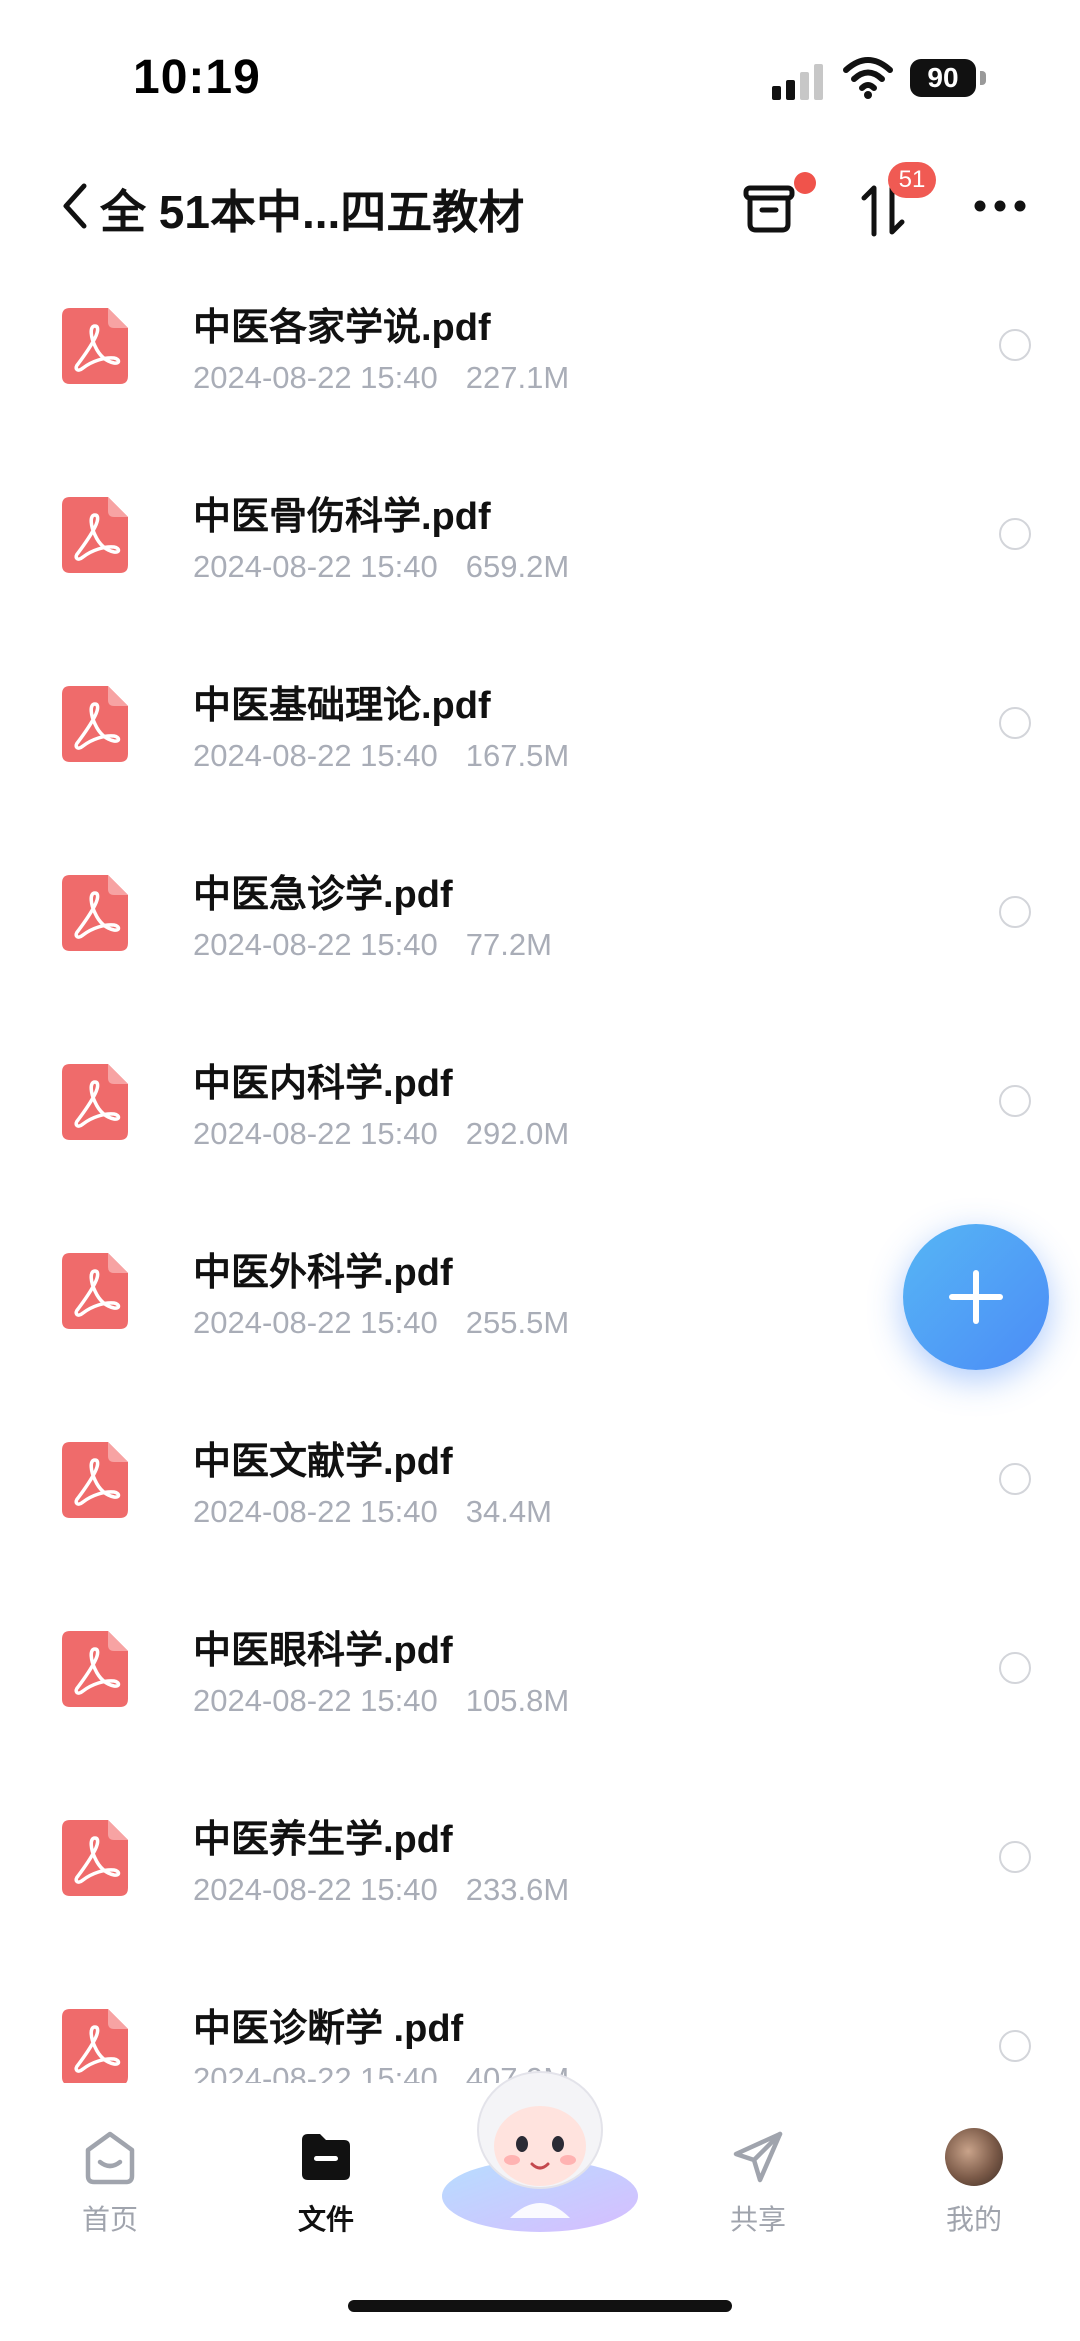 Image resolution: width=1080 pixels, height=2341 pixels. I want to click on file-list-item: 中医急诊学.pdf 2024-08-22 15:40 77.2M, so click(540, 945).